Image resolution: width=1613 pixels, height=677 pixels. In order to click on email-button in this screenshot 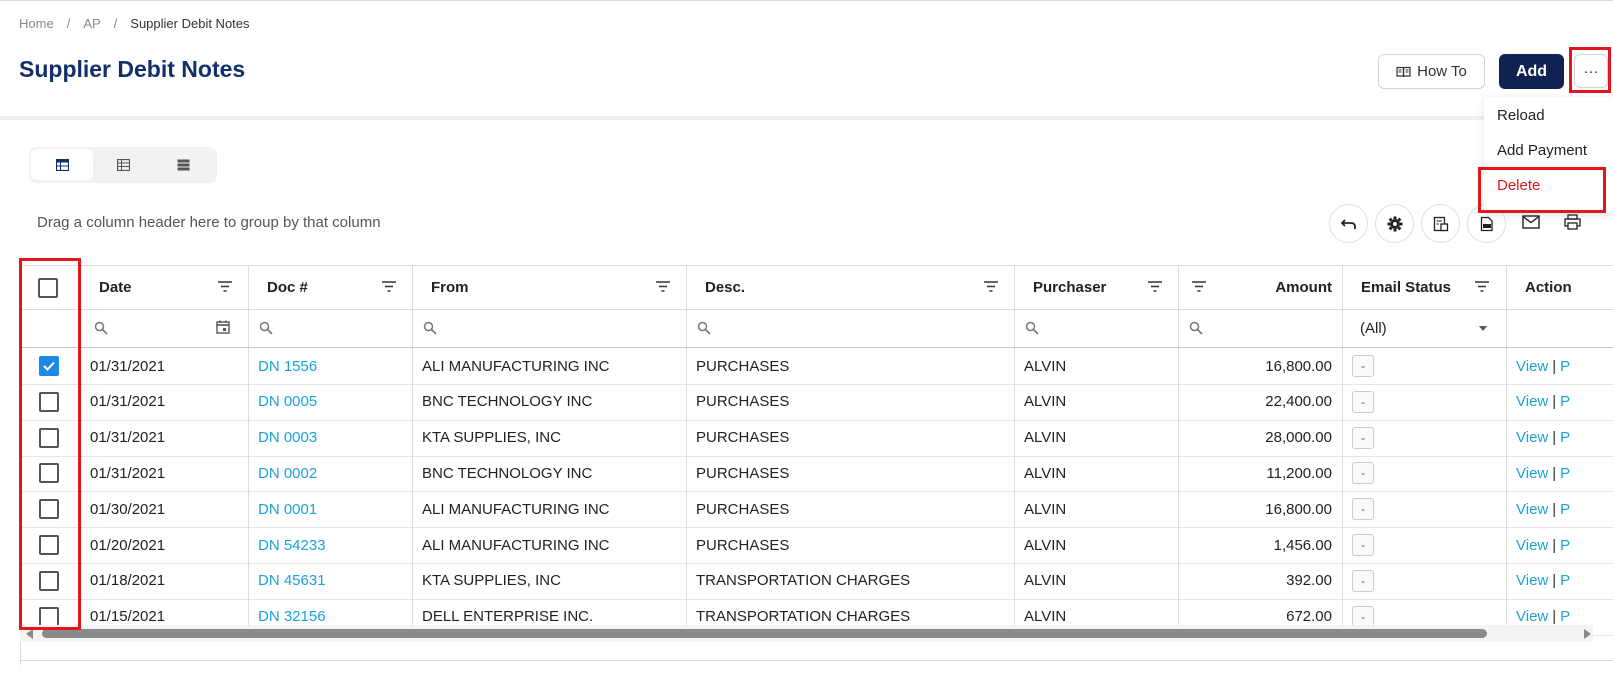, I will do `click(1531, 222)`.